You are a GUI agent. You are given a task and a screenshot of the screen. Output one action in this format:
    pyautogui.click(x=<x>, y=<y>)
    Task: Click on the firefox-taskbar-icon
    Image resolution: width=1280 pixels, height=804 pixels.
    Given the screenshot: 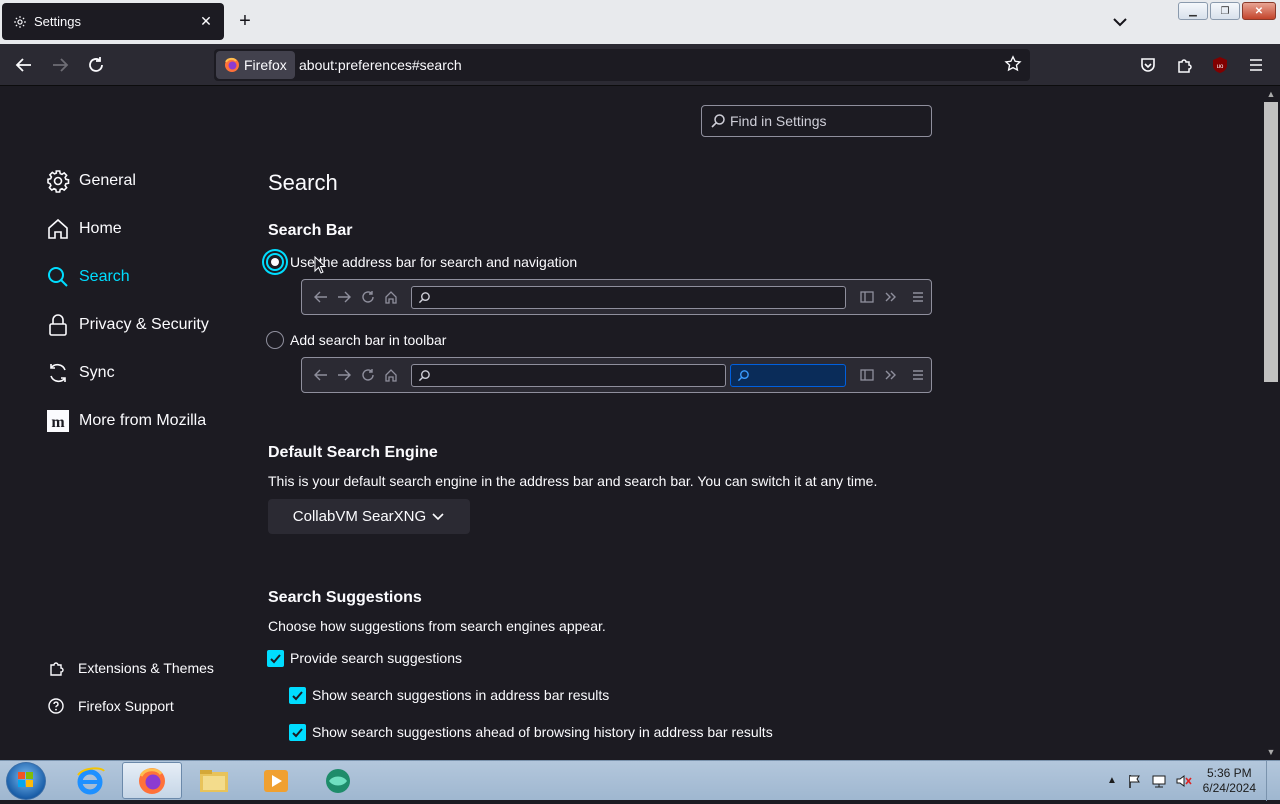 What is the action you would take?
    pyautogui.click(x=152, y=780)
    